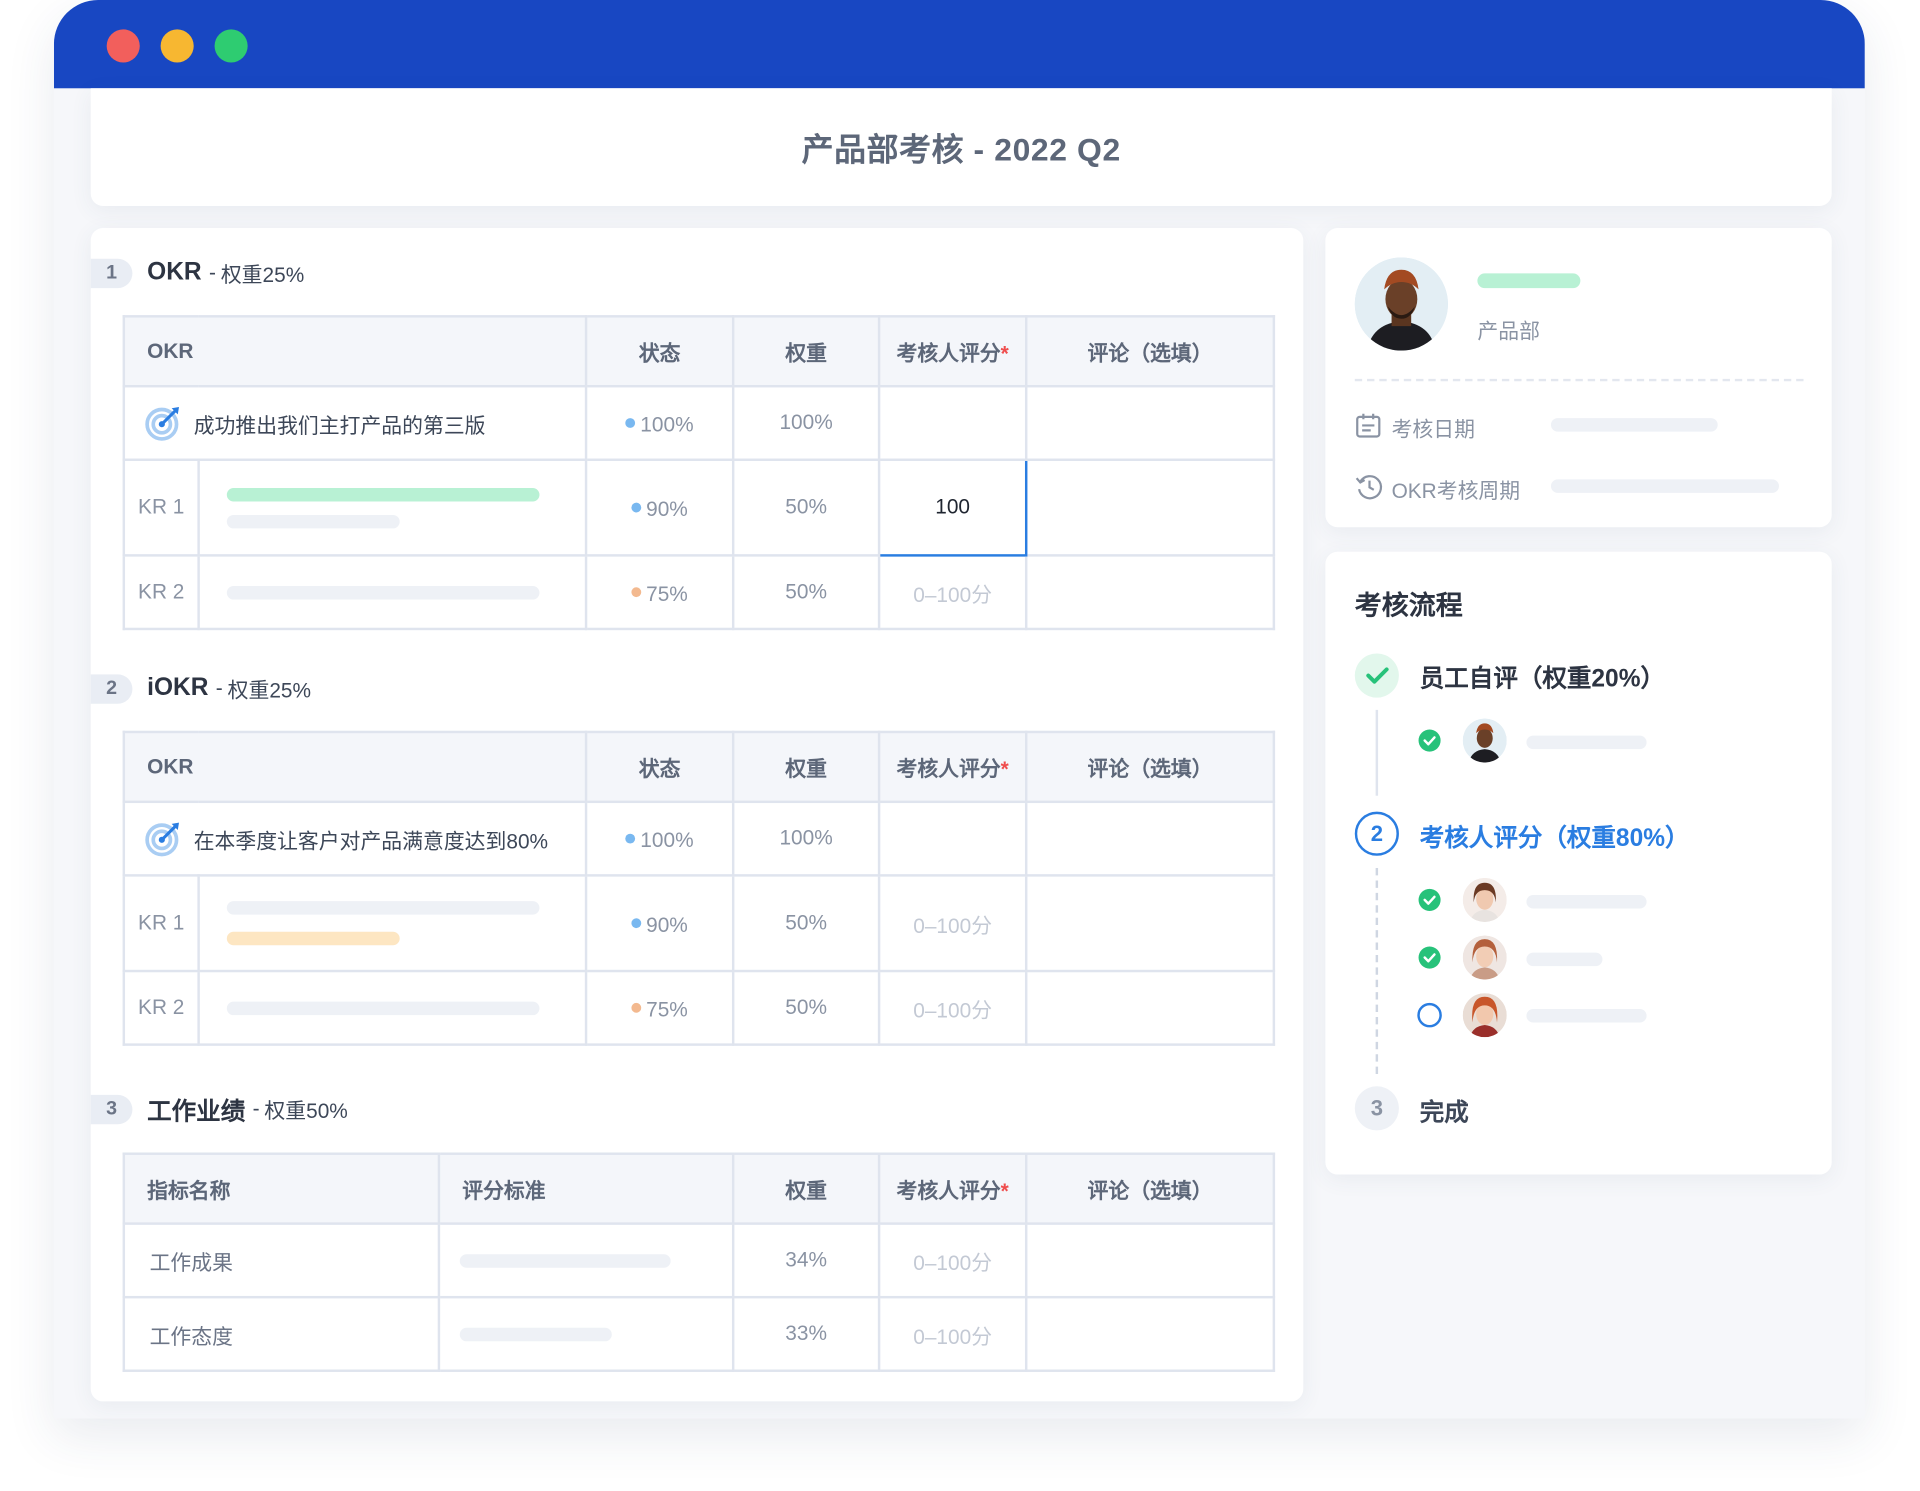 Image resolution: width=1920 pixels, height=1491 pixels. What do you see at coordinates (178, 688) in the screenshot?
I see `section-title: iOKR` at bounding box center [178, 688].